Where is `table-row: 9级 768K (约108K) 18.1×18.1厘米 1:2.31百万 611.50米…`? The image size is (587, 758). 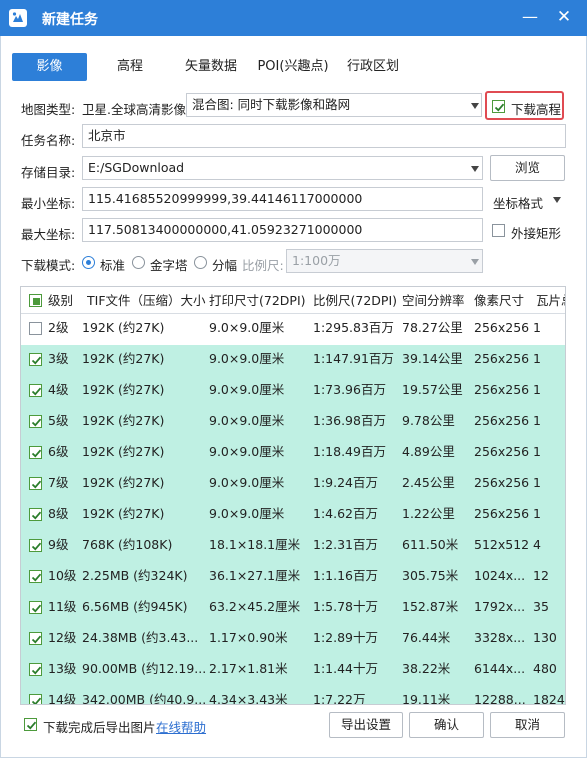 table-row: 9级 768K (约108K) 18.1×18.1厘米 1:2.31百万 611.50米… is located at coordinates (293, 546).